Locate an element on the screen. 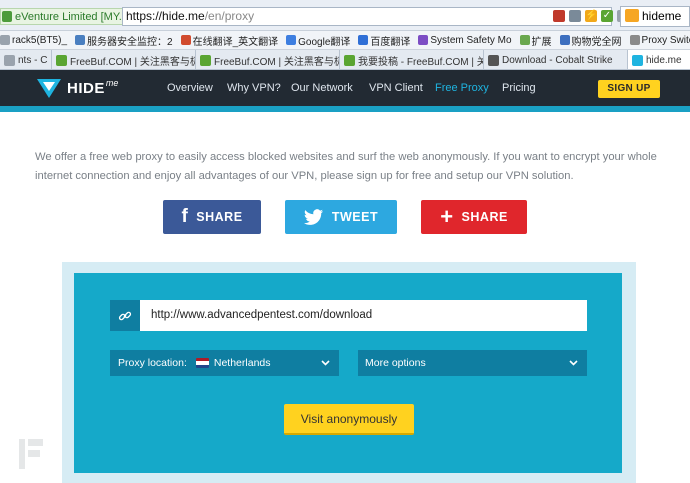 The image size is (690, 483). proxy-url-field: http://www.advancedpentest.com/download is located at coordinates (348, 315).